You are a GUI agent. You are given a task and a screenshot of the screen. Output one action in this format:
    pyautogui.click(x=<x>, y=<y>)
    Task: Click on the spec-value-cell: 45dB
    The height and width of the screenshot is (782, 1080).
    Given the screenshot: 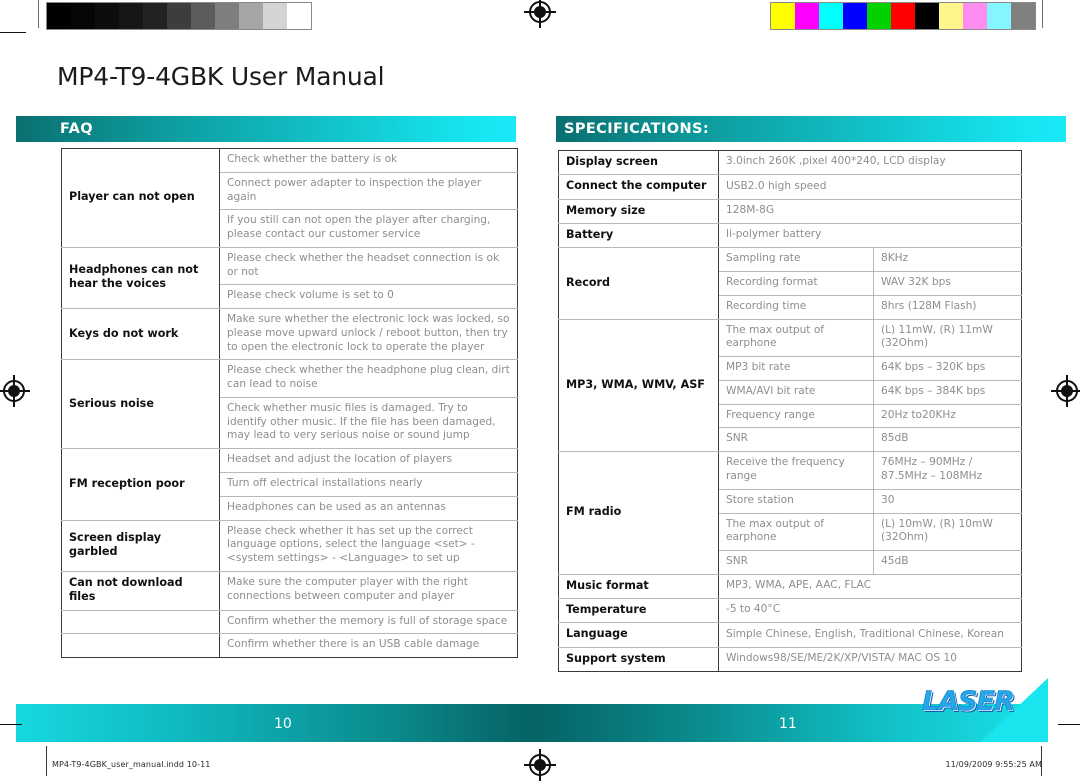 What is the action you would take?
    pyautogui.click(x=947, y=562)
    